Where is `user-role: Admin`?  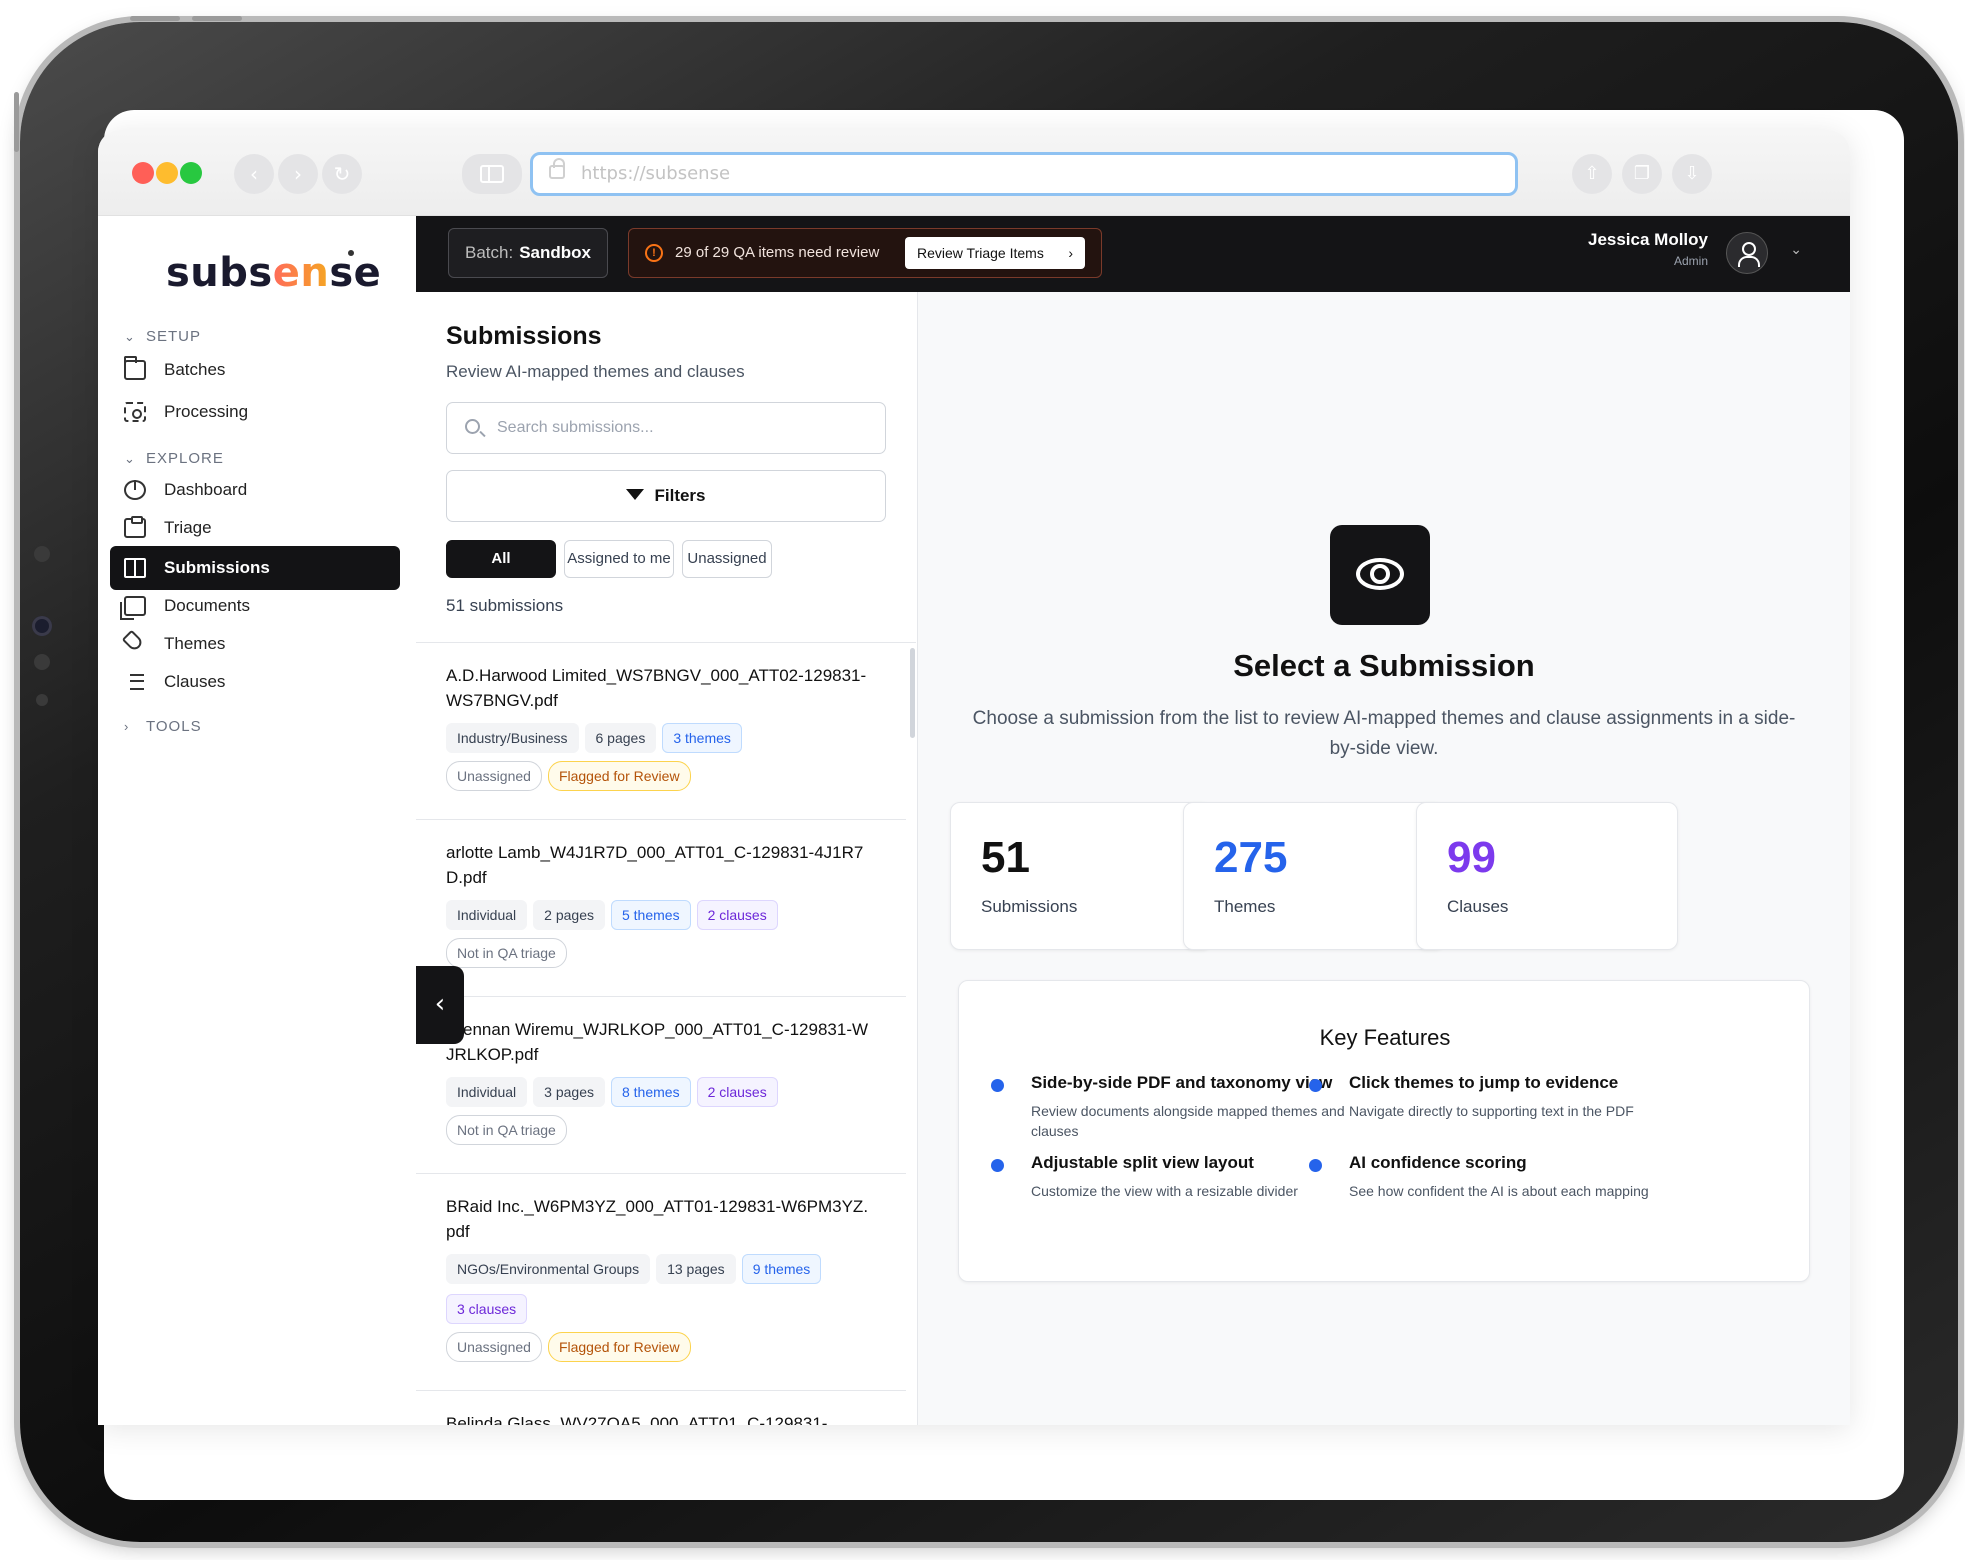
user-role: Admin is located at coordinates (1690, 261).